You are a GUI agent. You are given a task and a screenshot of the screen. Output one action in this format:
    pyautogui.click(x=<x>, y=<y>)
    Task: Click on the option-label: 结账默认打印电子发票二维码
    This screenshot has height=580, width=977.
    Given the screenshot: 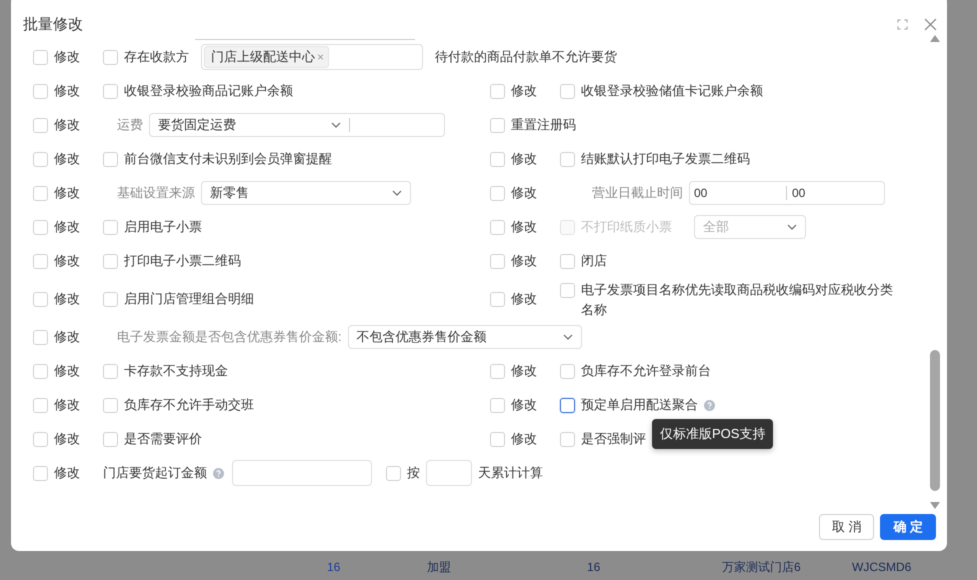 What is the action you would take?
    pyautogui.click(x=665, y=159)
    